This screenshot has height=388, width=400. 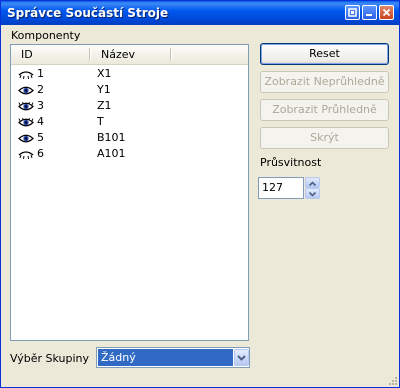 I want to click on close-icon, so click(x=386, y=12).